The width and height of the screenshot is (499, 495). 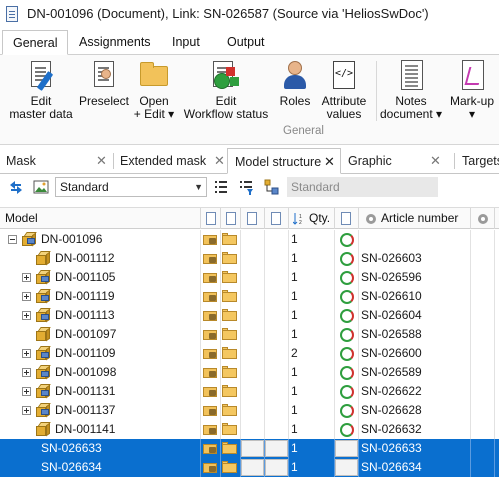 I want to click on filter-list-icon, so click(x=246, y=187).